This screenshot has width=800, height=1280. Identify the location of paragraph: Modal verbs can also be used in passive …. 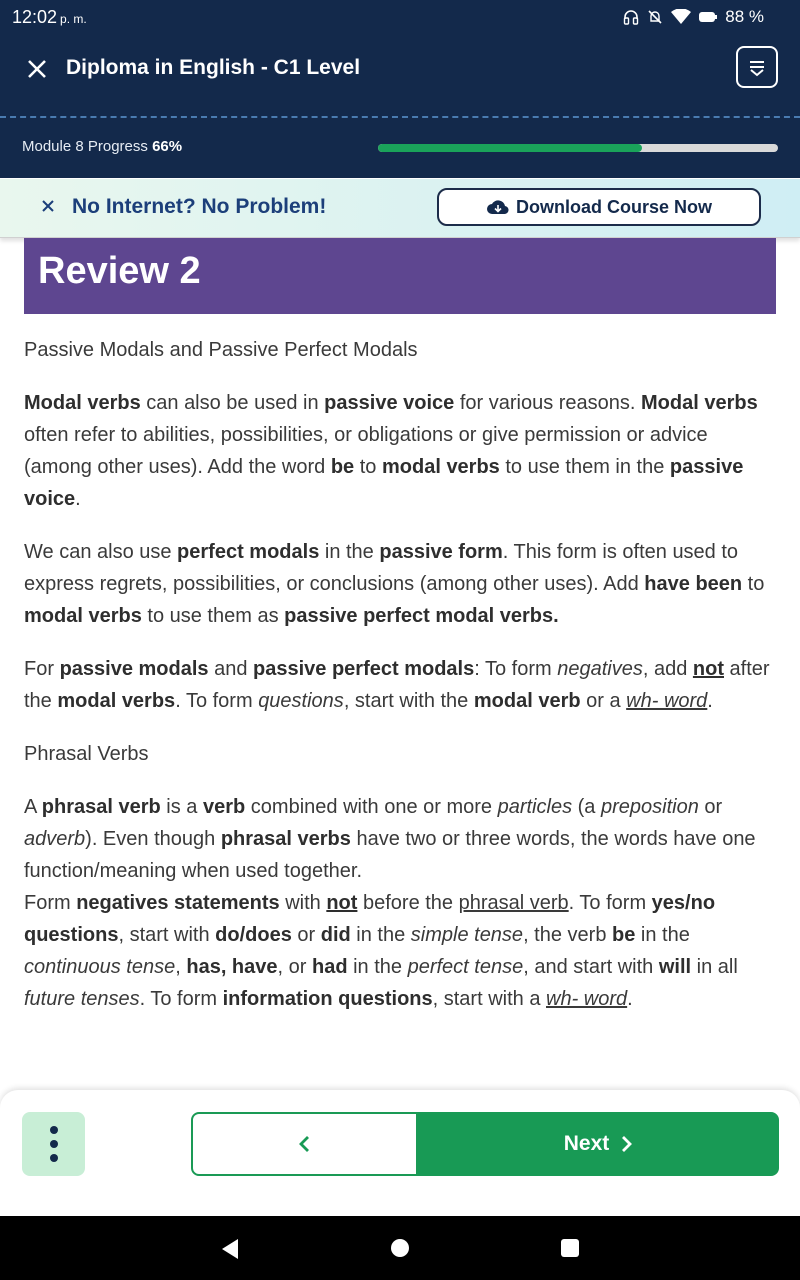
(400, 451).